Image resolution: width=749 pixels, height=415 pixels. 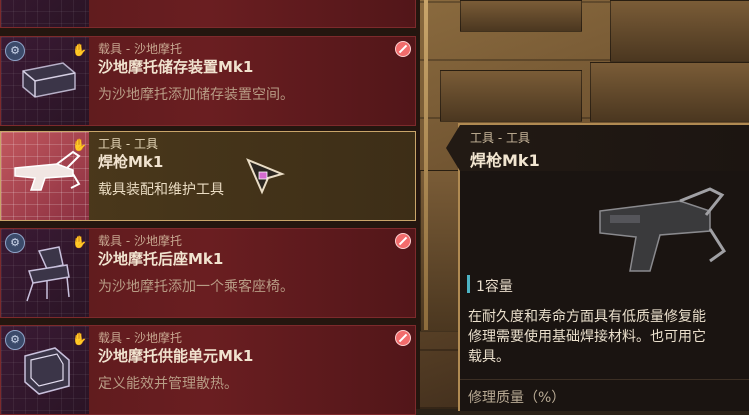 What do you see at coordinates (208, 14) in the screenshot?
I see `list-item` at bounding box center [208, 14].